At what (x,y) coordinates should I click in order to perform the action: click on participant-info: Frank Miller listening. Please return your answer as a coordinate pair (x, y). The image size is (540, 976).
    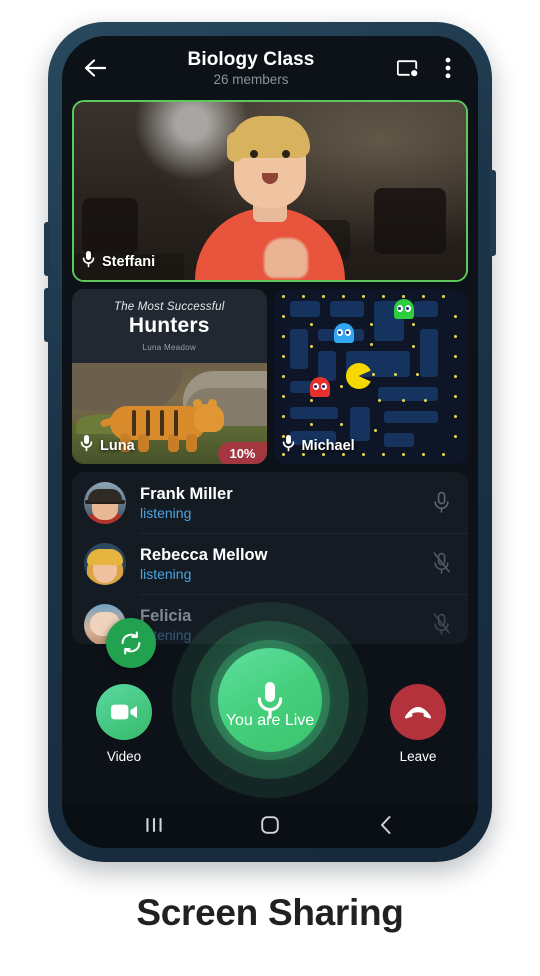
    Looking at the image, I should click on (284, 503).